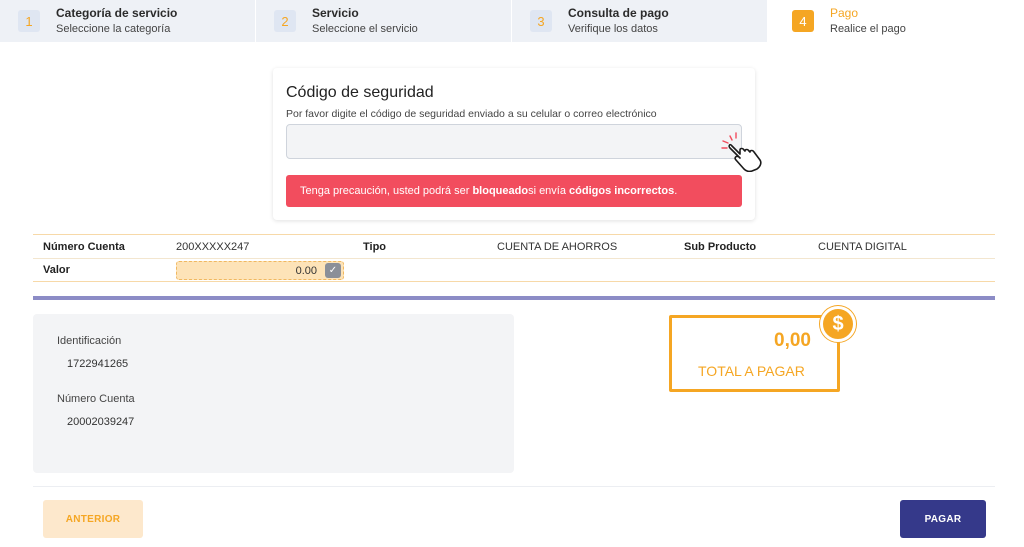 The image size is (1024, 547). What do you see at coordinates (335, 12) in the screenshot?
I see `step-title: Servicio` at bounding box center [335, 12].